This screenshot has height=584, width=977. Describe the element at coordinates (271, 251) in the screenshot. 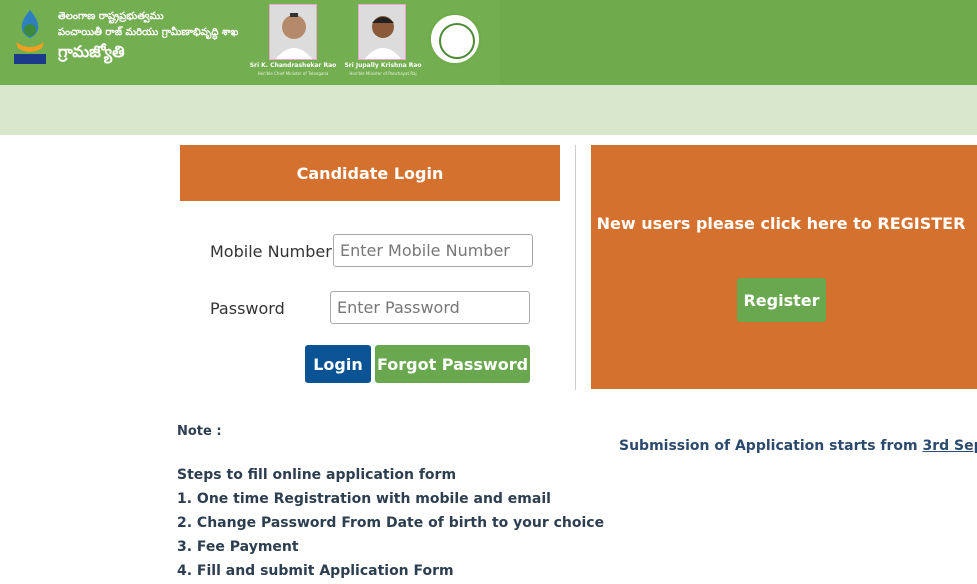

I see `mobile-number-label: Mobile Number` at that location.